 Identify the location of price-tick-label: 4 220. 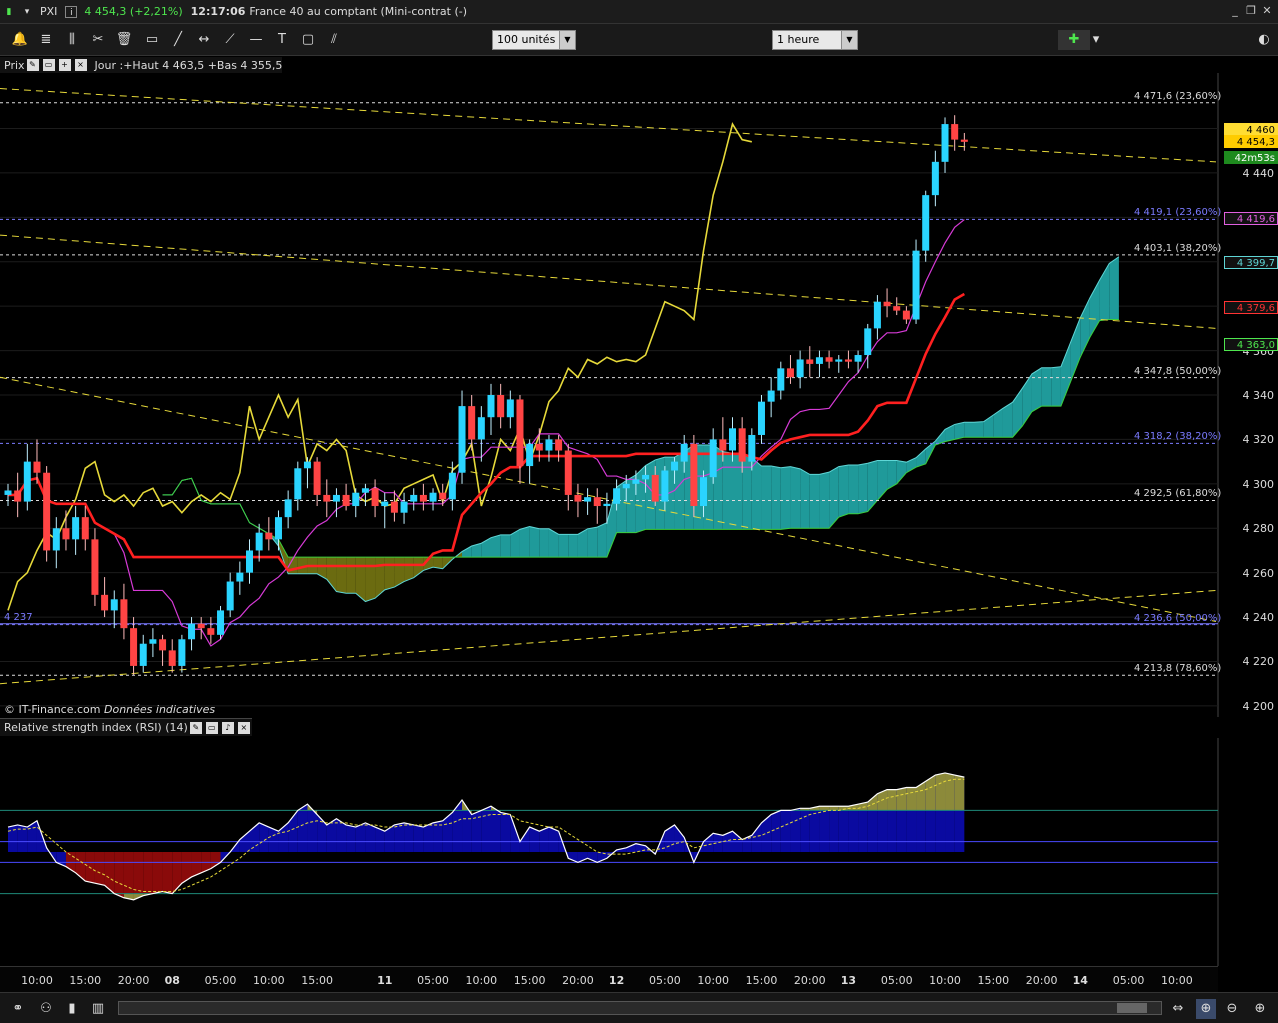
(1258, 662).